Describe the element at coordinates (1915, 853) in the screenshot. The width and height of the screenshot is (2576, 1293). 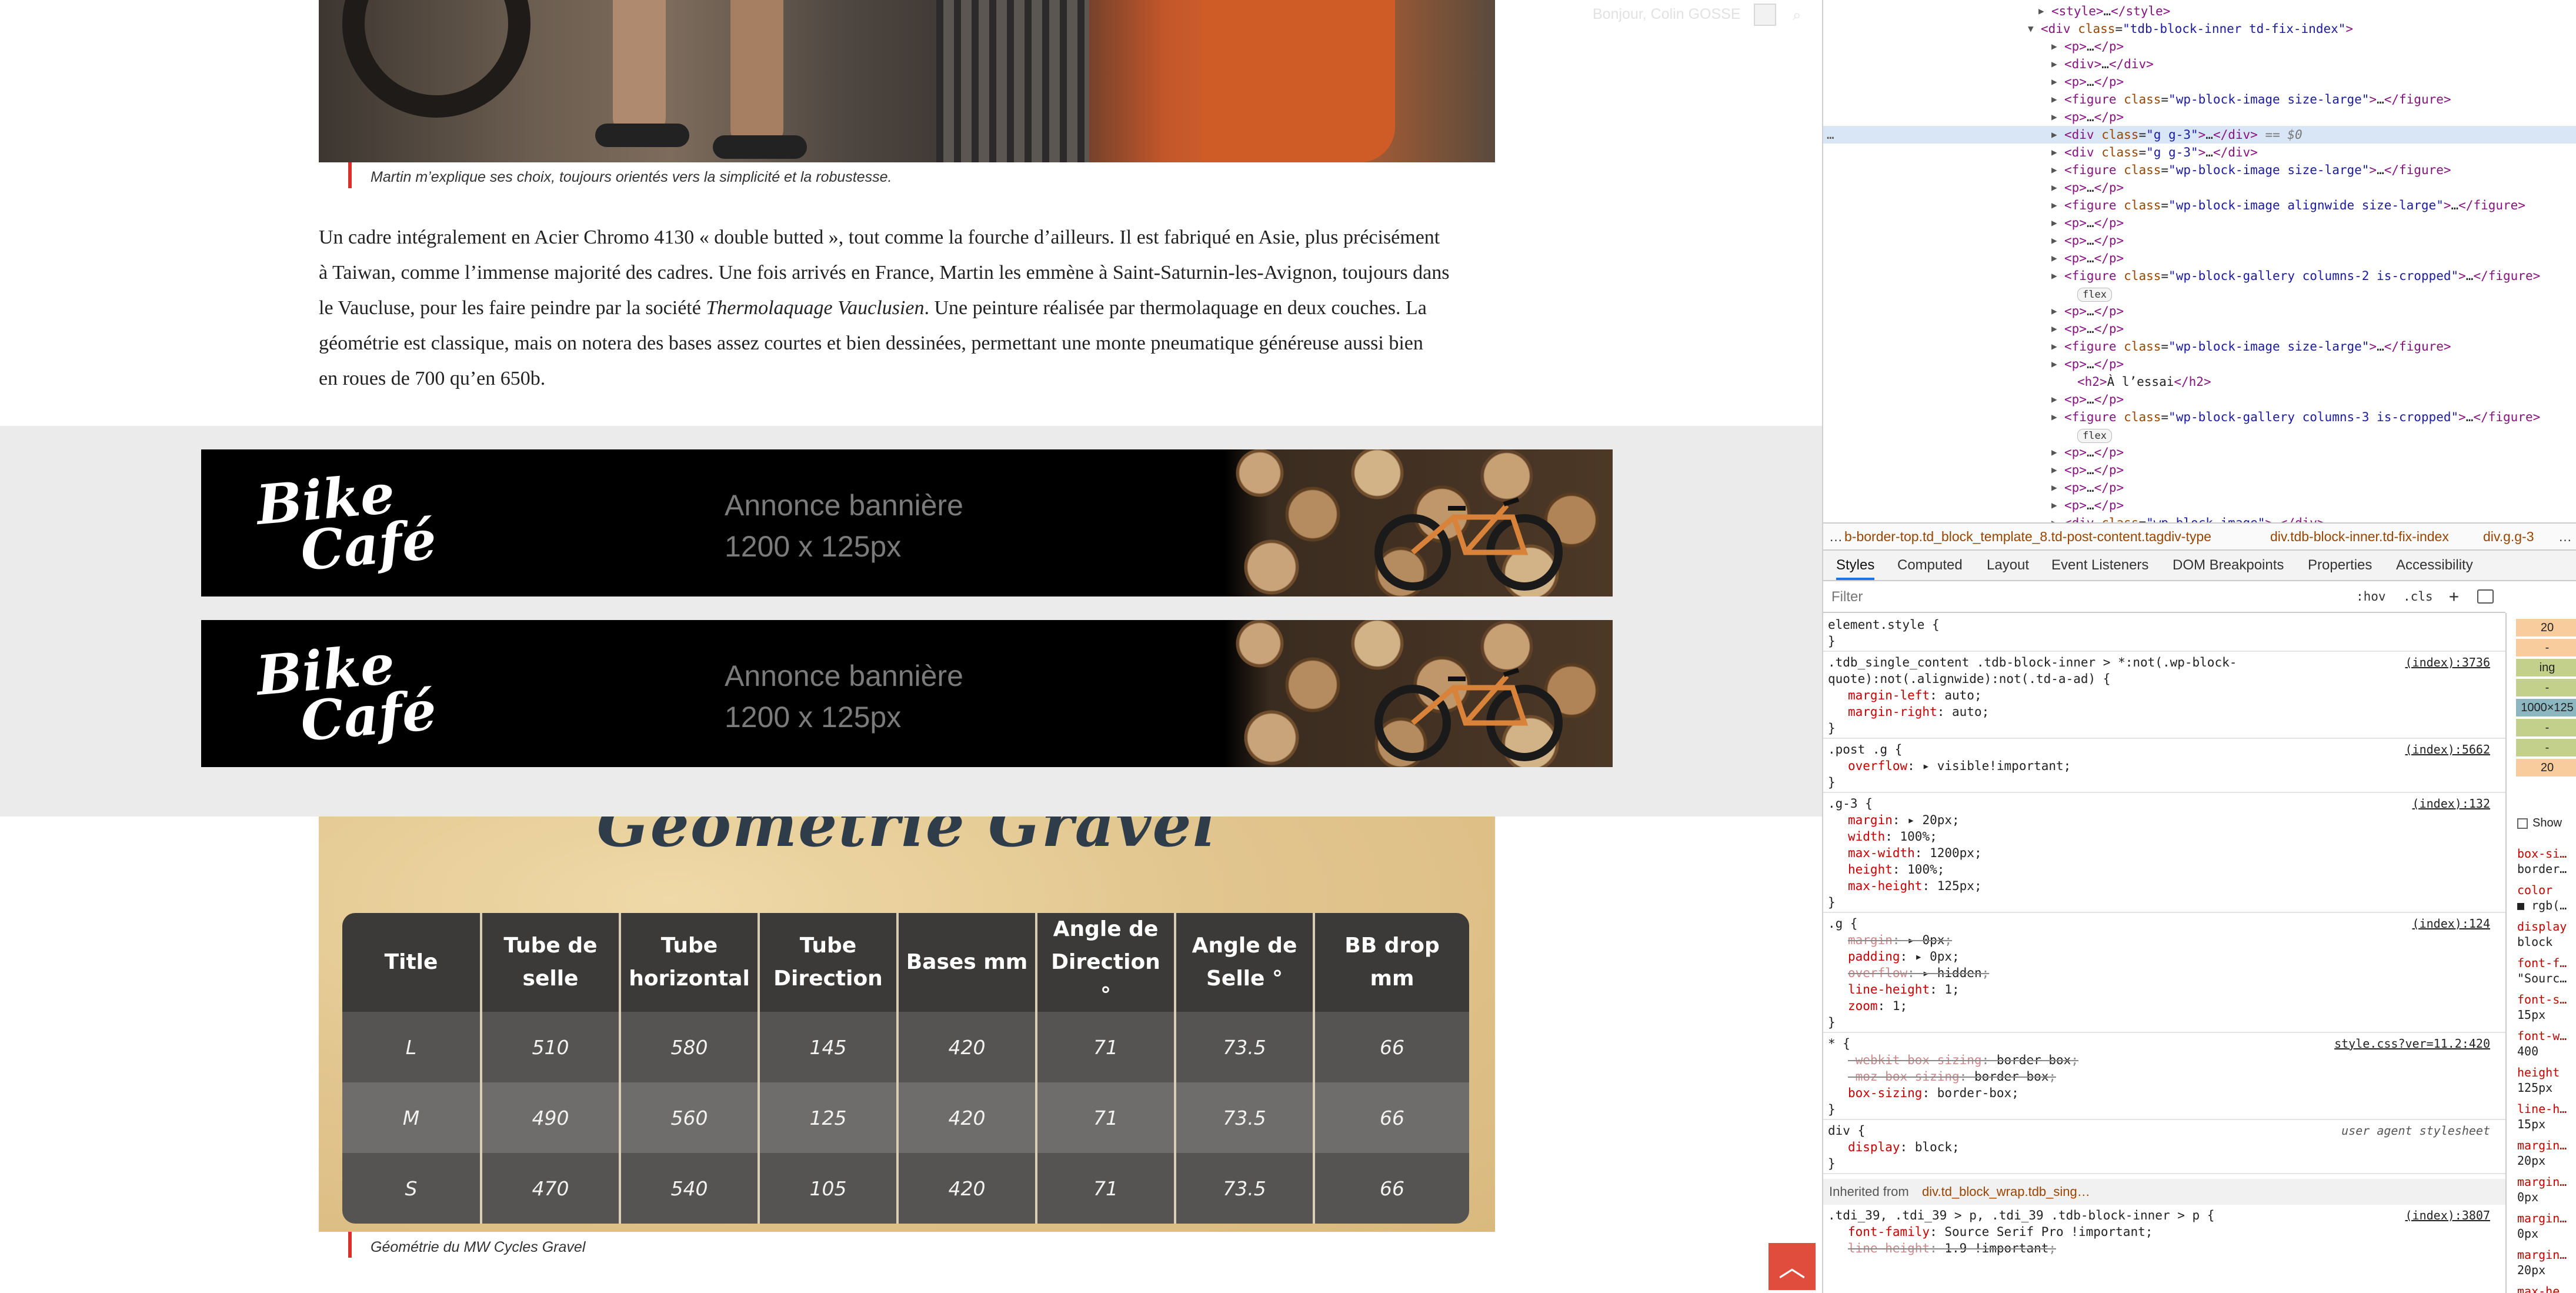
I see `css-declaration: max-width: 1200px;` at that location.